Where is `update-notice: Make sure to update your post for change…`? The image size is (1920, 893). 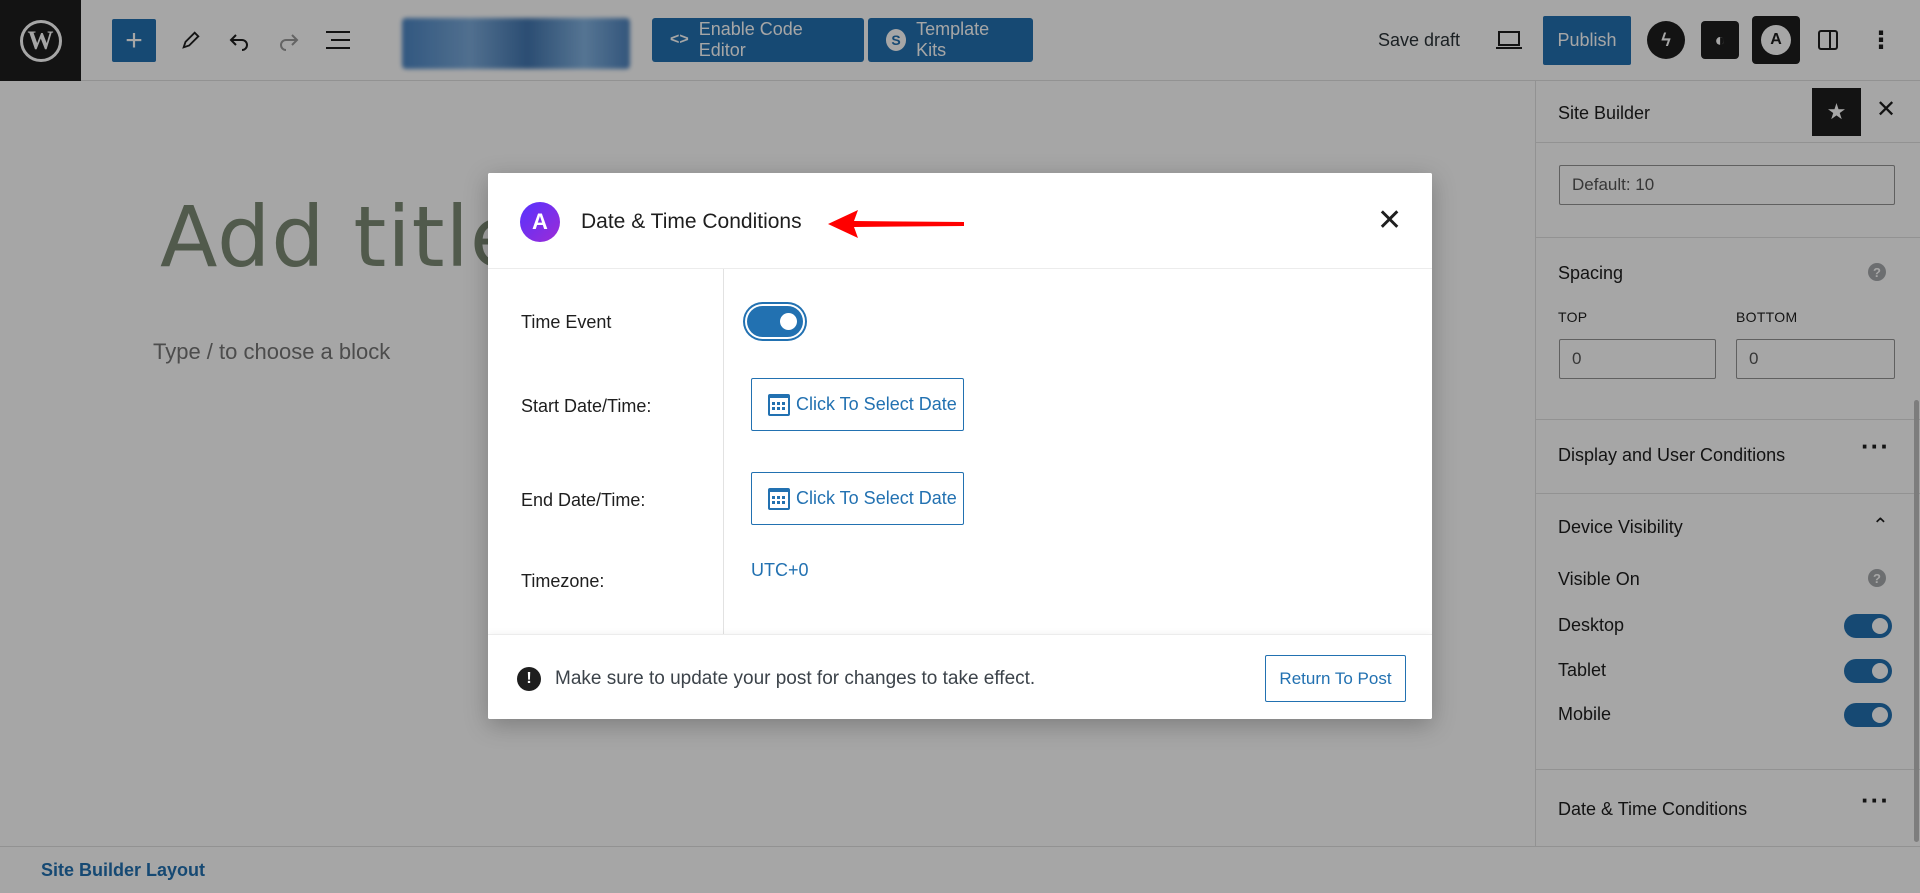
update-notice: Make sure to update your post for change… is located at coordinates (795, 678).